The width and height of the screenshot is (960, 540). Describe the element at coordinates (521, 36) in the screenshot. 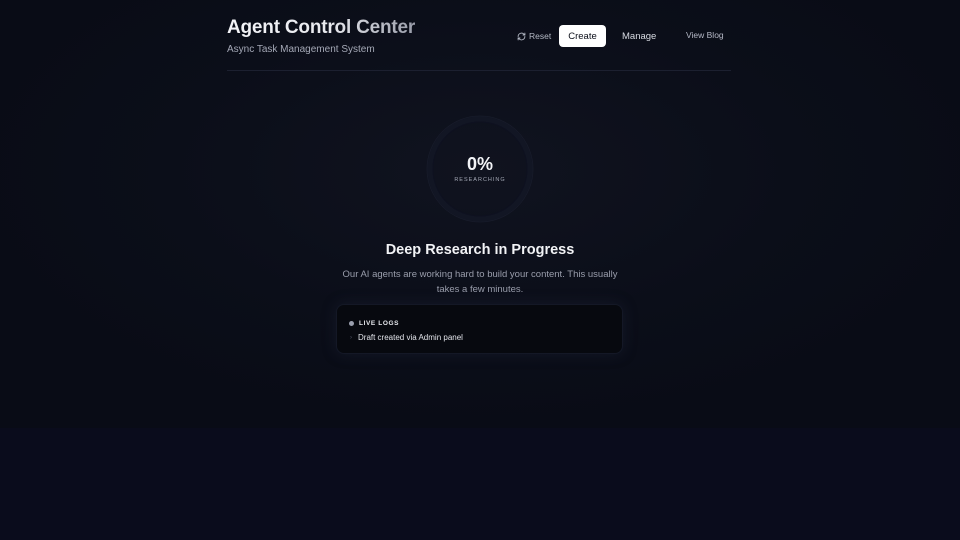

I see `refresh-icon` at that location.